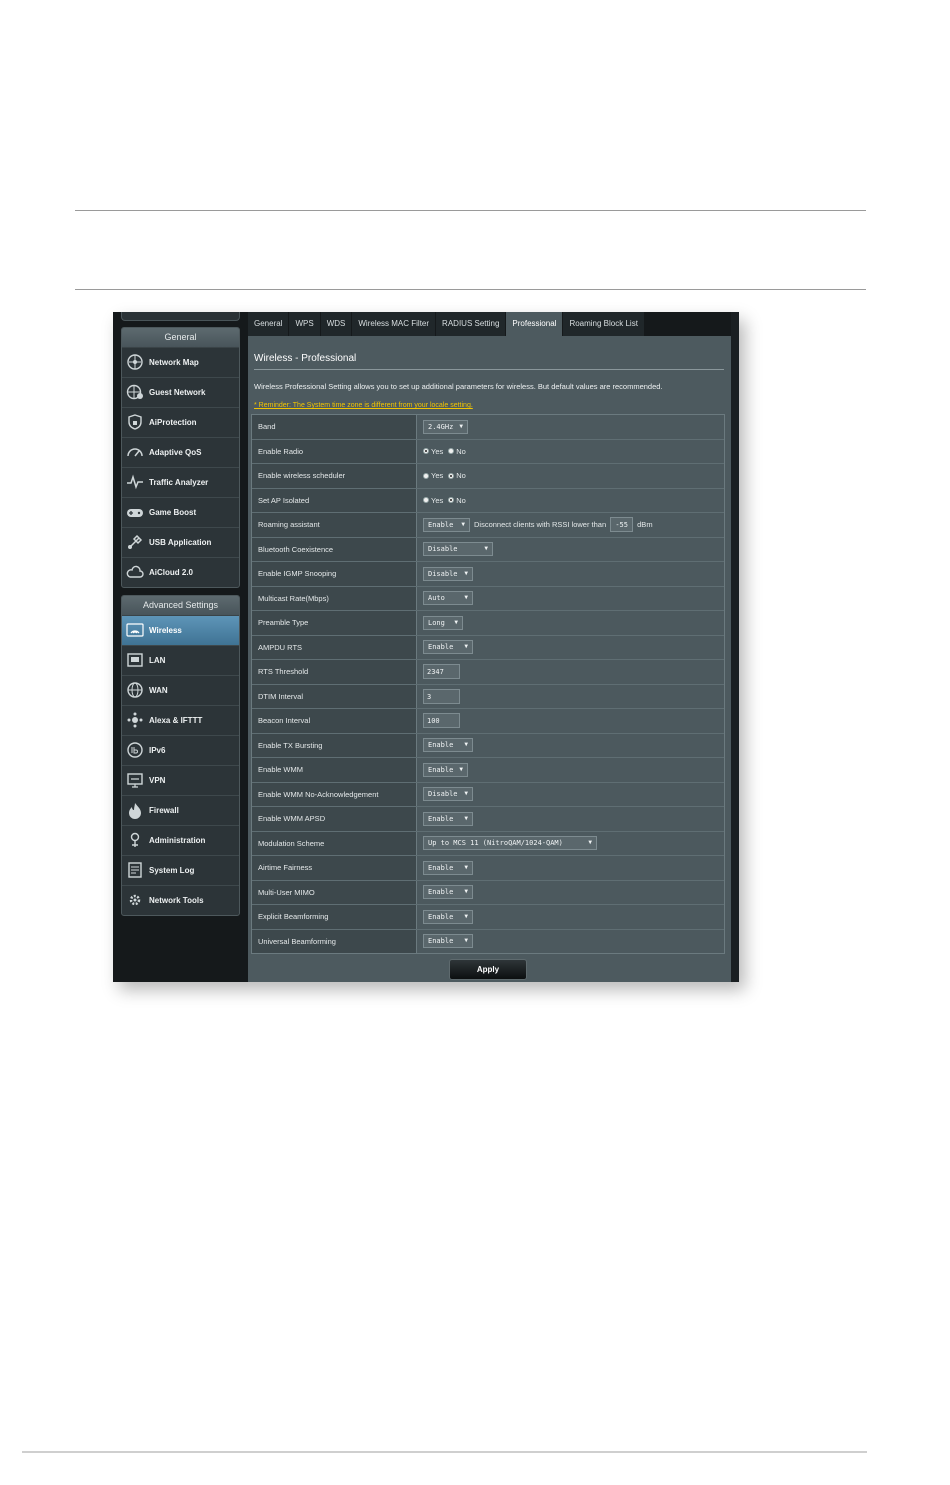 The width and height of the screenshot is (950, 1485). Describe the element at coordinates (180, 780) in the screenshot. I see `sidebar-item-vpn: VPN` at that location.